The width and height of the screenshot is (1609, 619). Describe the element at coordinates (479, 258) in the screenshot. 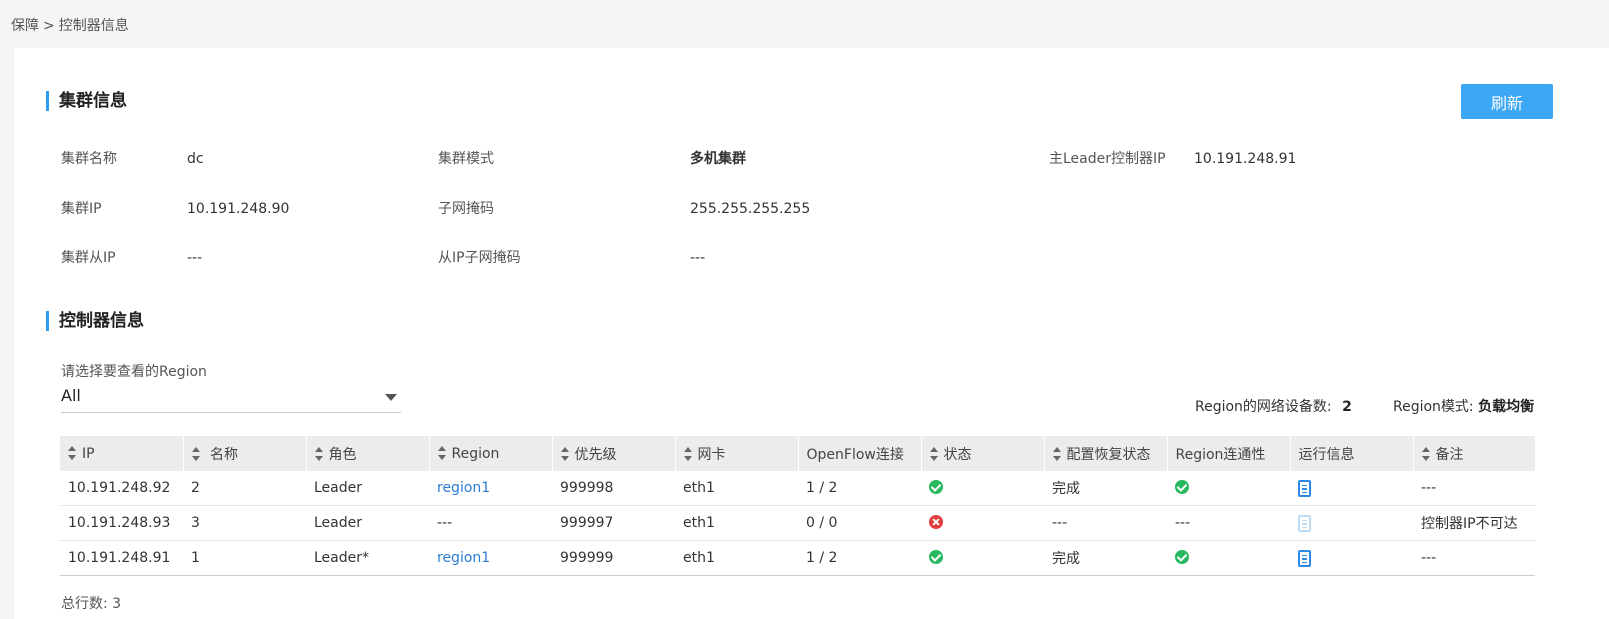

I see `slave-mask-label: 从IP子网掩码` at that location.